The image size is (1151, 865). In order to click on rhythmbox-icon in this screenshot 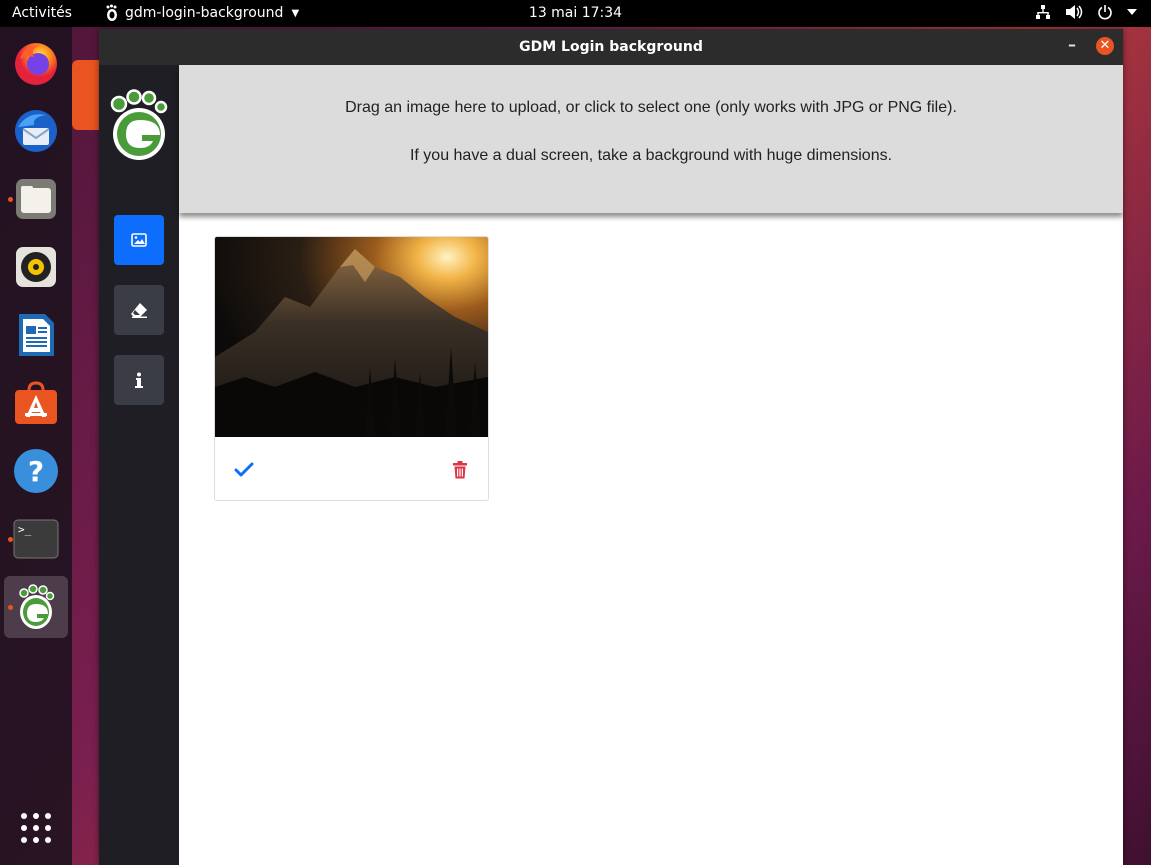, I will do `click(36, 267)`.